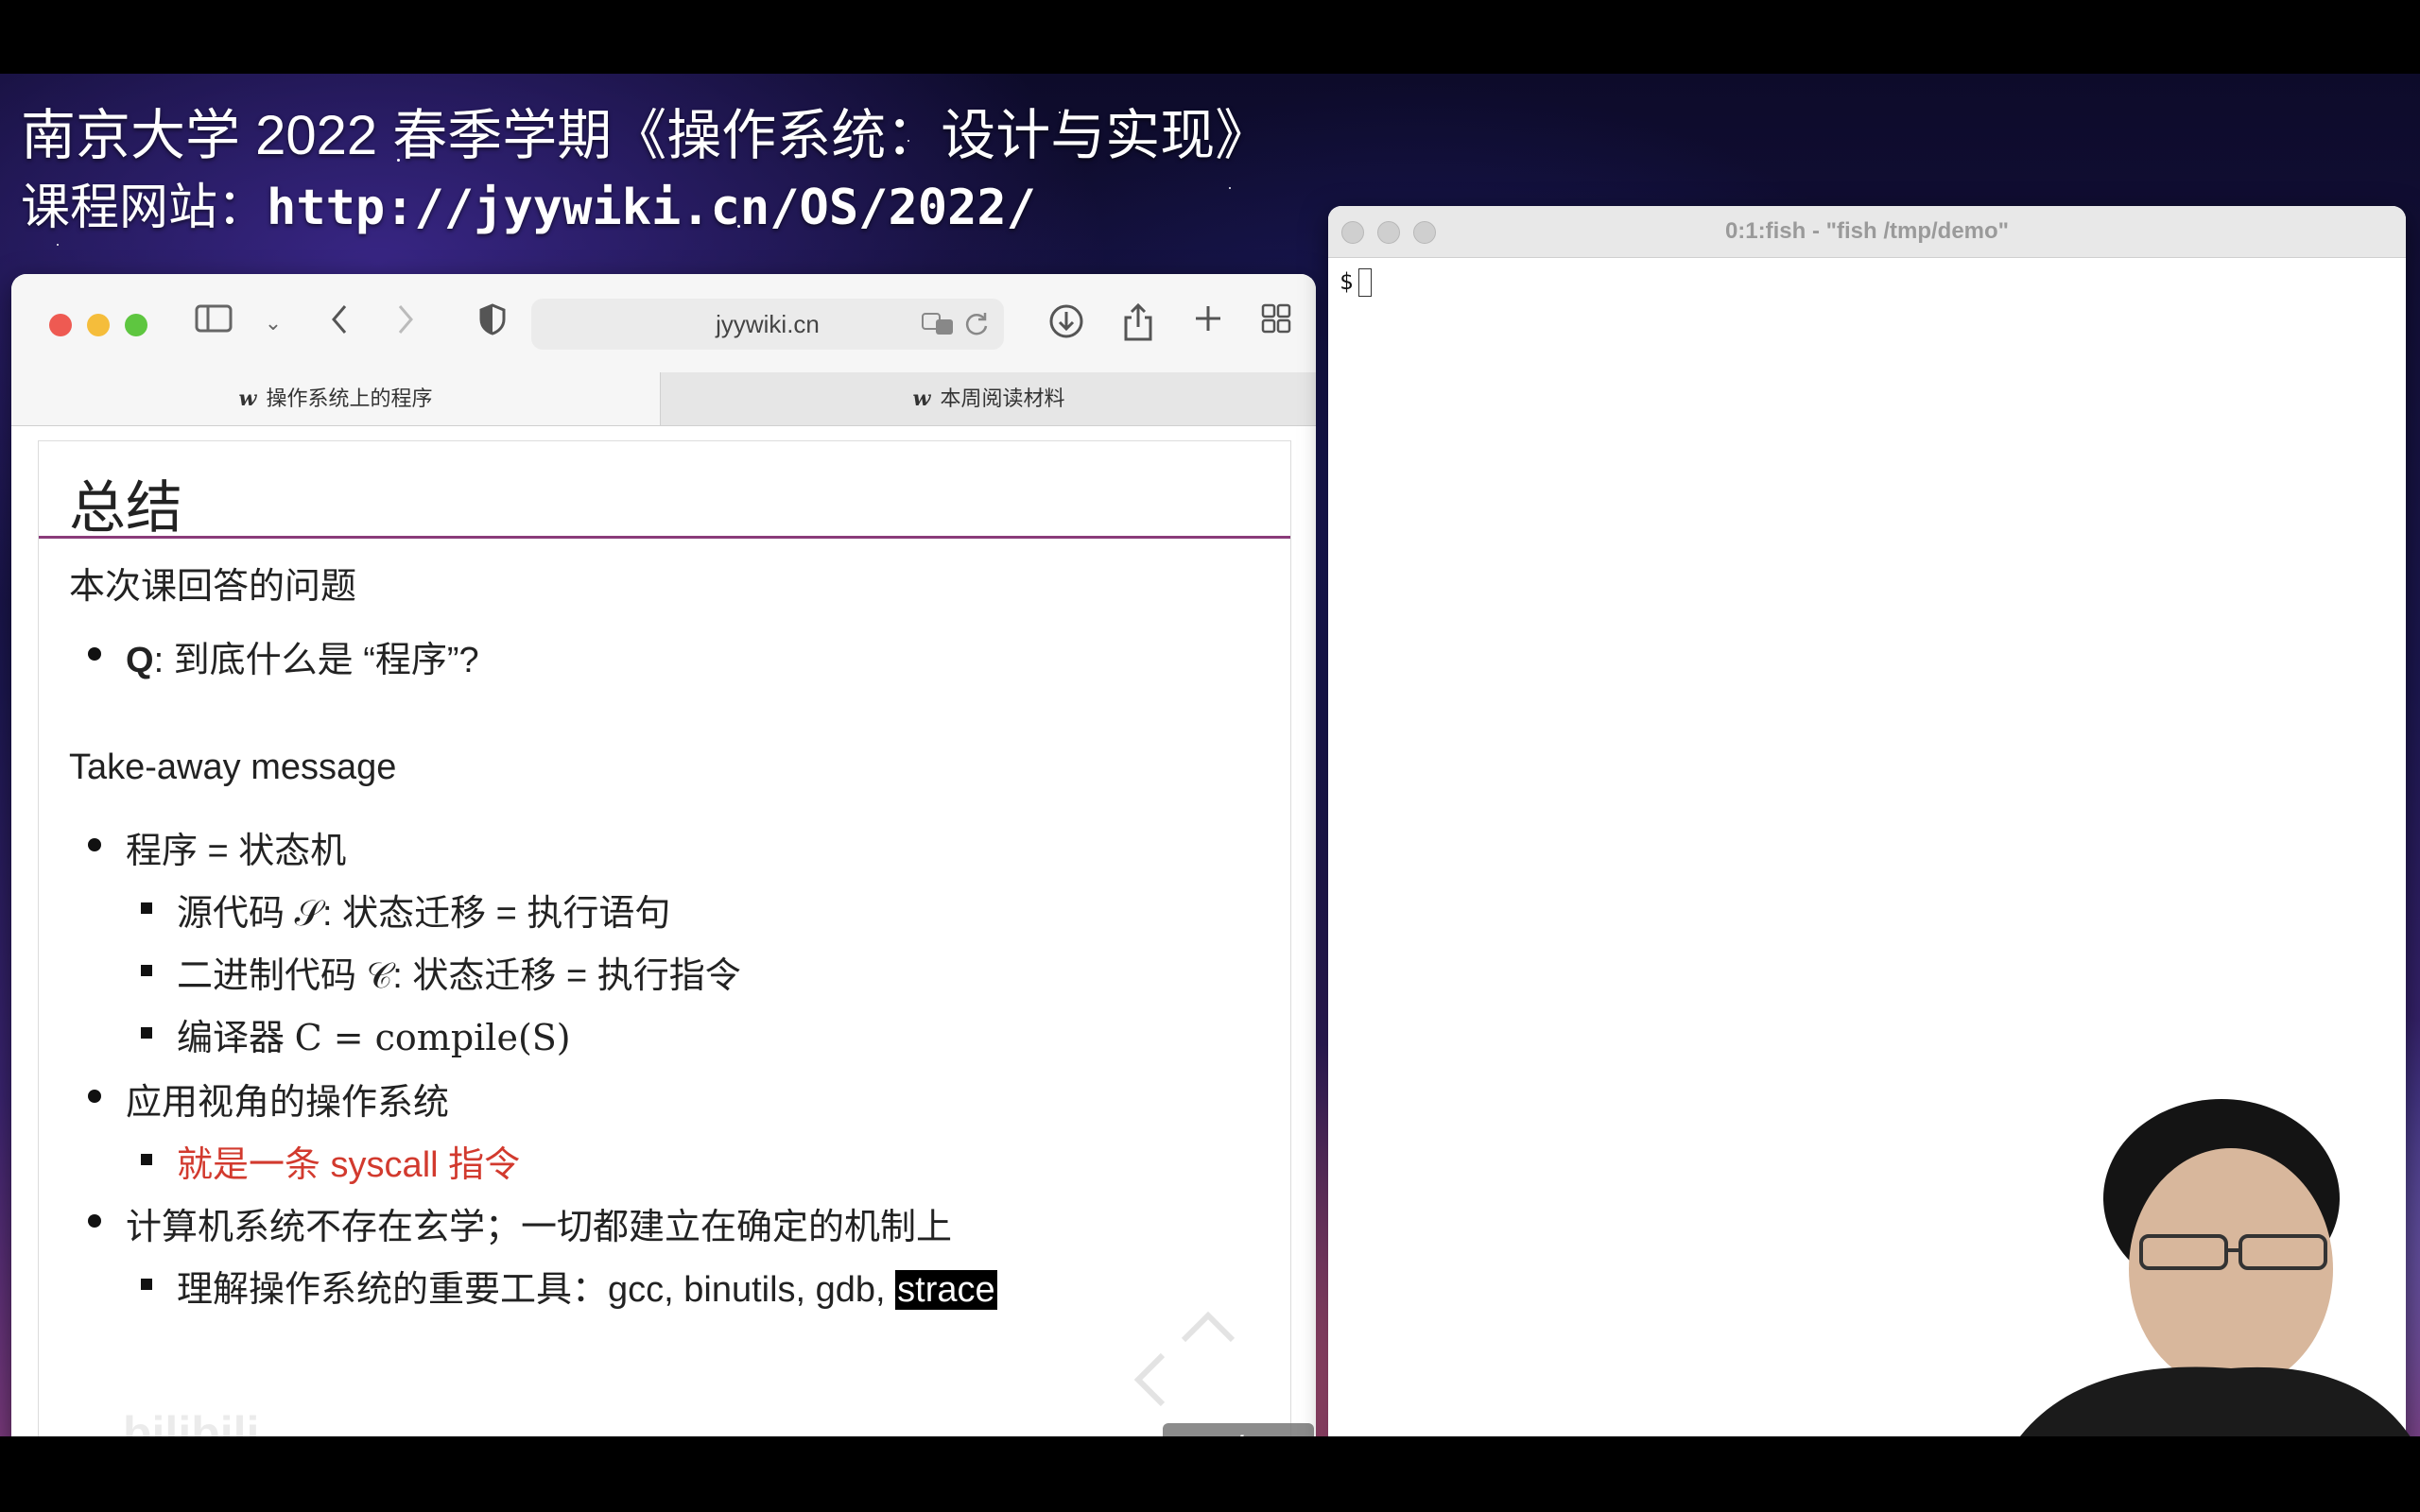  What do you see at coordinates (1366, 282) in the screenshot?
I see `text-cursor` at bounding box center [1366, 282].